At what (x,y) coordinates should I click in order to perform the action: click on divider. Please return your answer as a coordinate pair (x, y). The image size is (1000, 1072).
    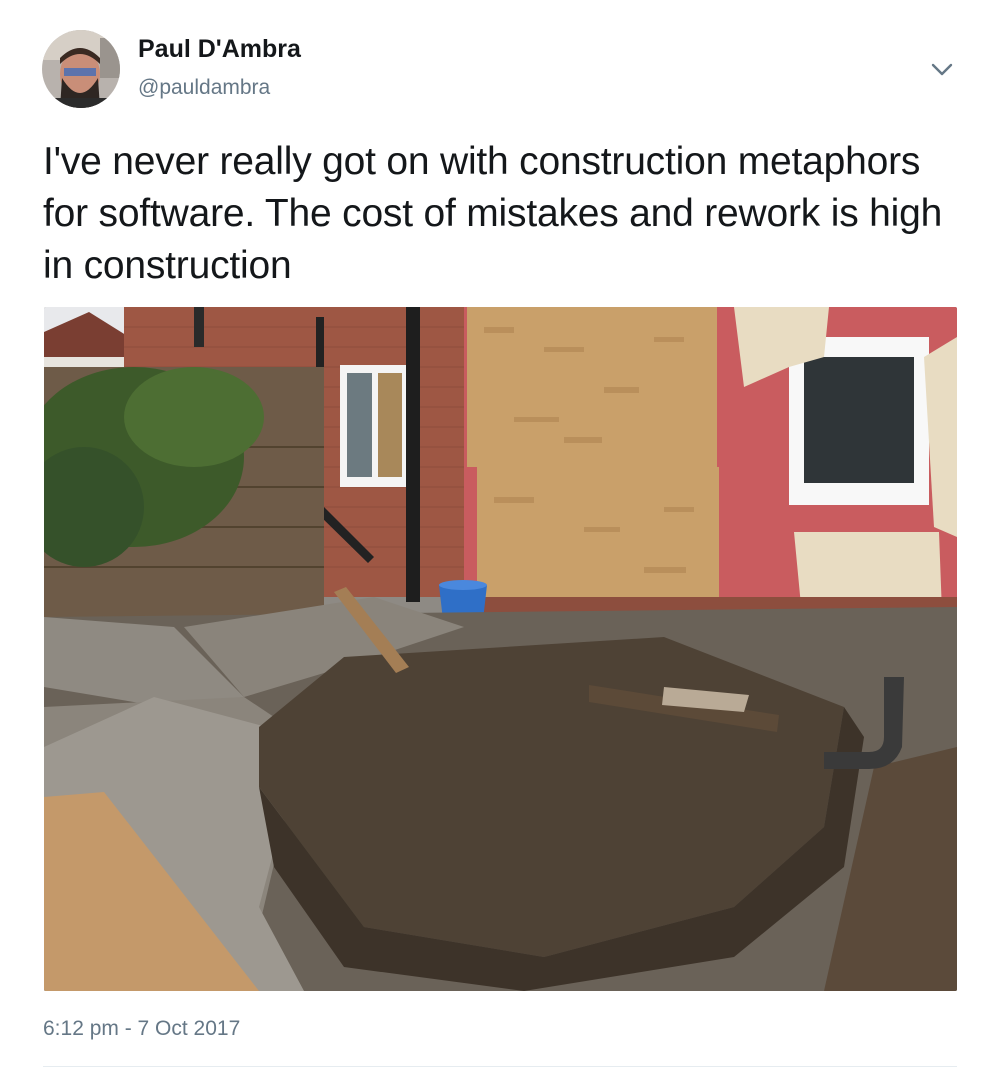
    Looking at the image, I should click on (500, 1066).